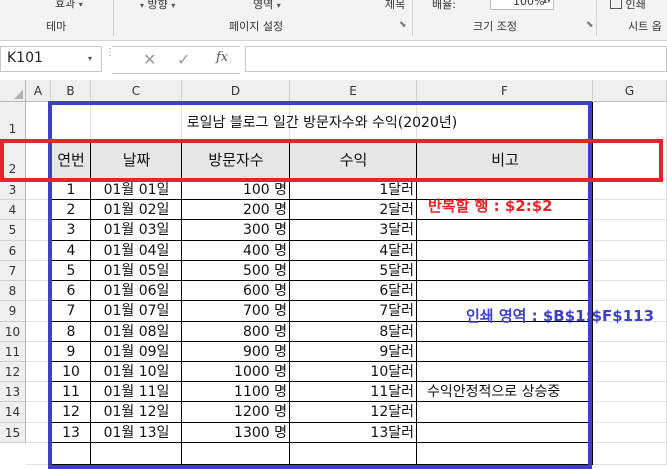 The image size is (667, 469). What do you see at coordinates (13, 251) in the screenshot?
I see `row-header-6: 6` at bounding box center [13, 251].